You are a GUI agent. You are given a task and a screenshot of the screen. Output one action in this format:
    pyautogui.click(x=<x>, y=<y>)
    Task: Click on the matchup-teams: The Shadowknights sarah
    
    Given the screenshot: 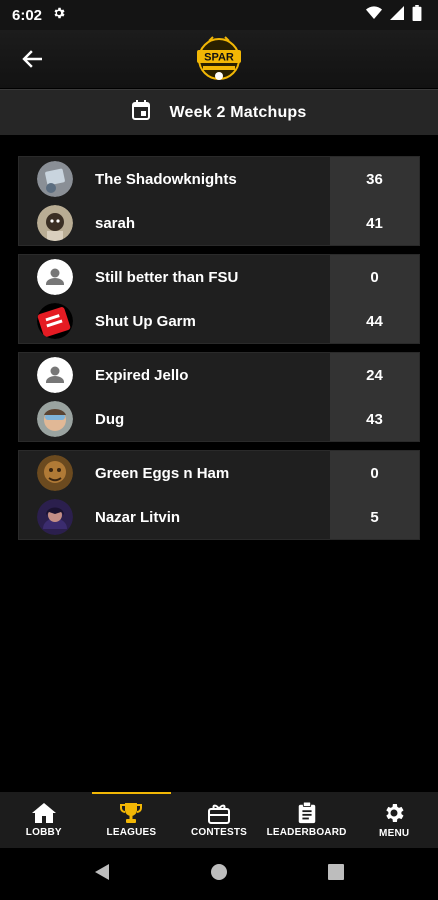 What is the action you would take?
    pyautogui.click(x=174, y=201)
    